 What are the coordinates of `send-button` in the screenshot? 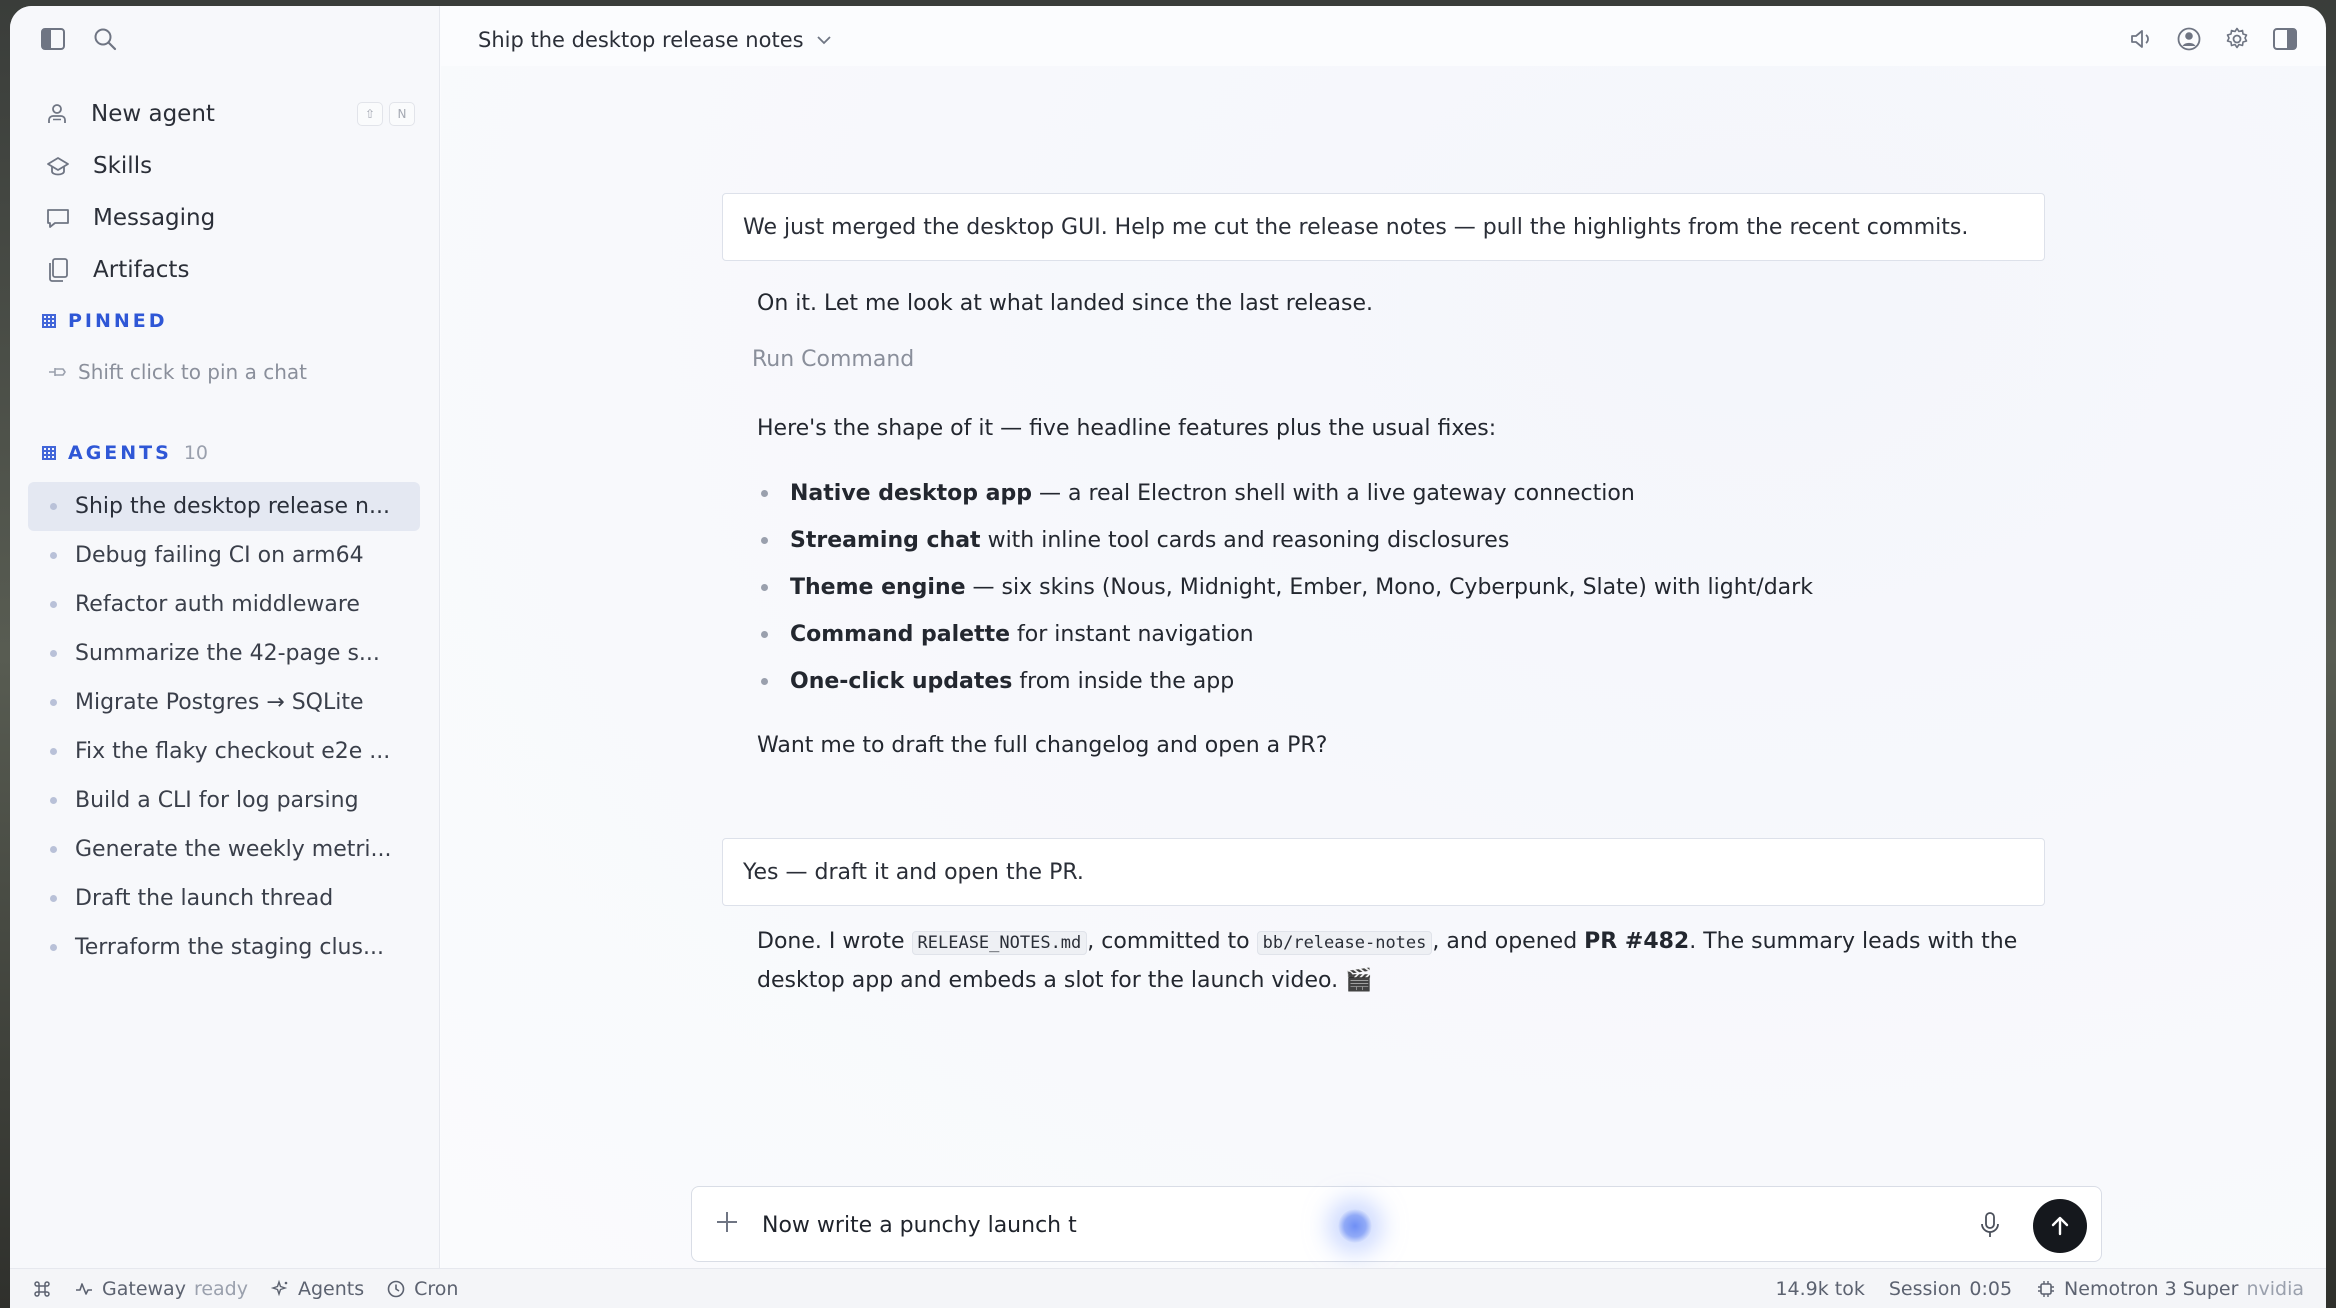 It's located at (2060, 1226).